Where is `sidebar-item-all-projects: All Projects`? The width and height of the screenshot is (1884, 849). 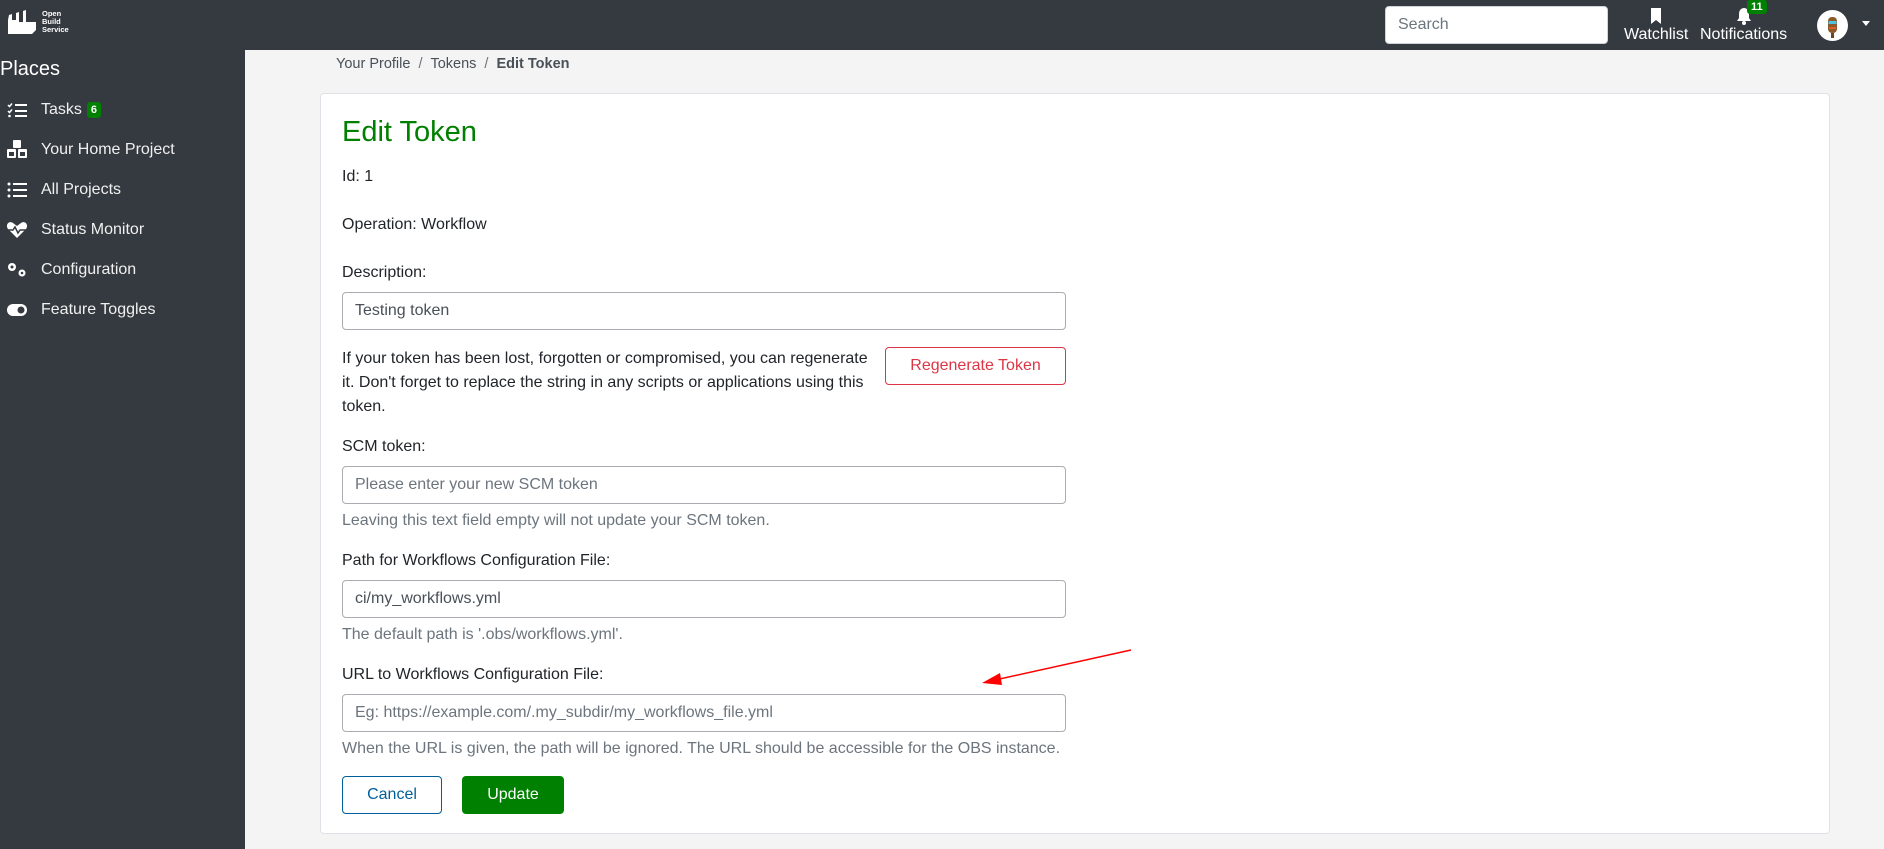
sidebar-item-all-projects: All Projects is located at coordinates (122, 190).